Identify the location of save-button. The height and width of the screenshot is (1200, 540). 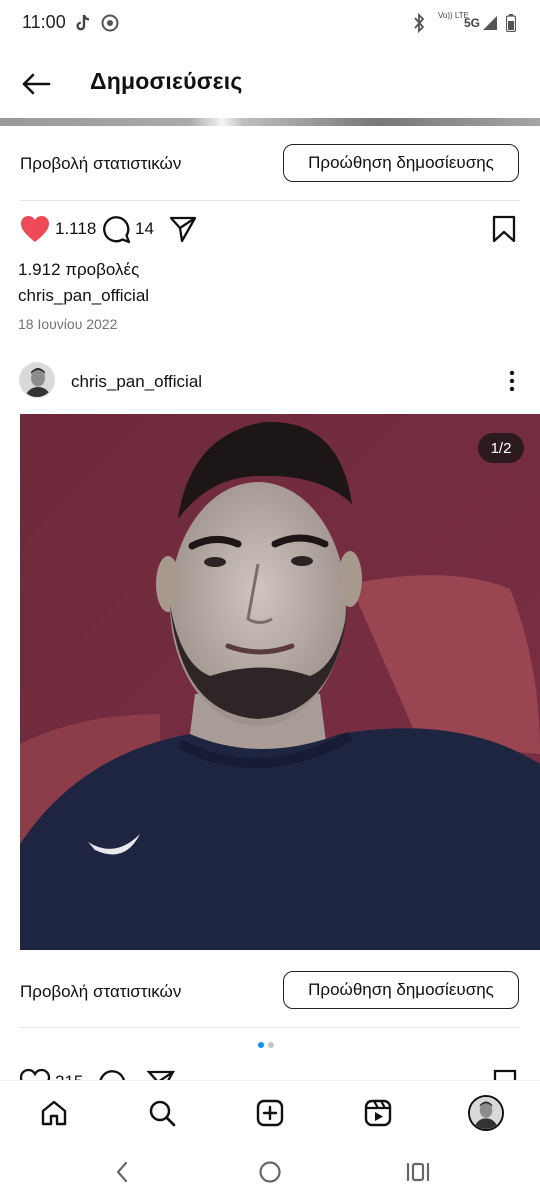
(504, 229).